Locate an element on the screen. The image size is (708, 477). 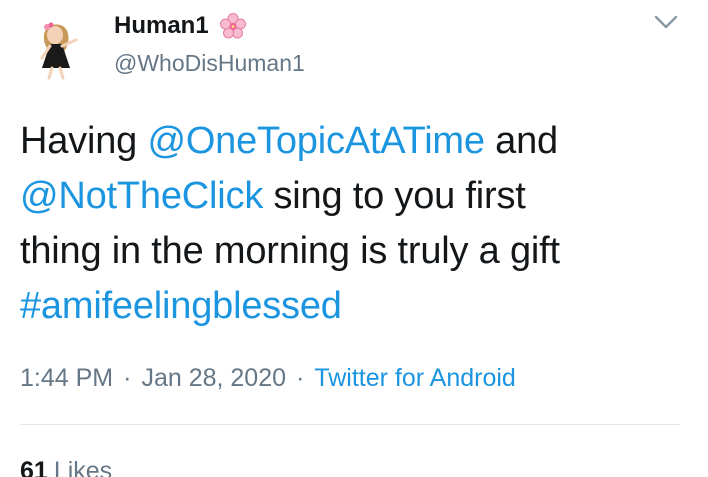
tweet-line-2: @NotTheClick sing to you first is located at coordinates (355, 196).